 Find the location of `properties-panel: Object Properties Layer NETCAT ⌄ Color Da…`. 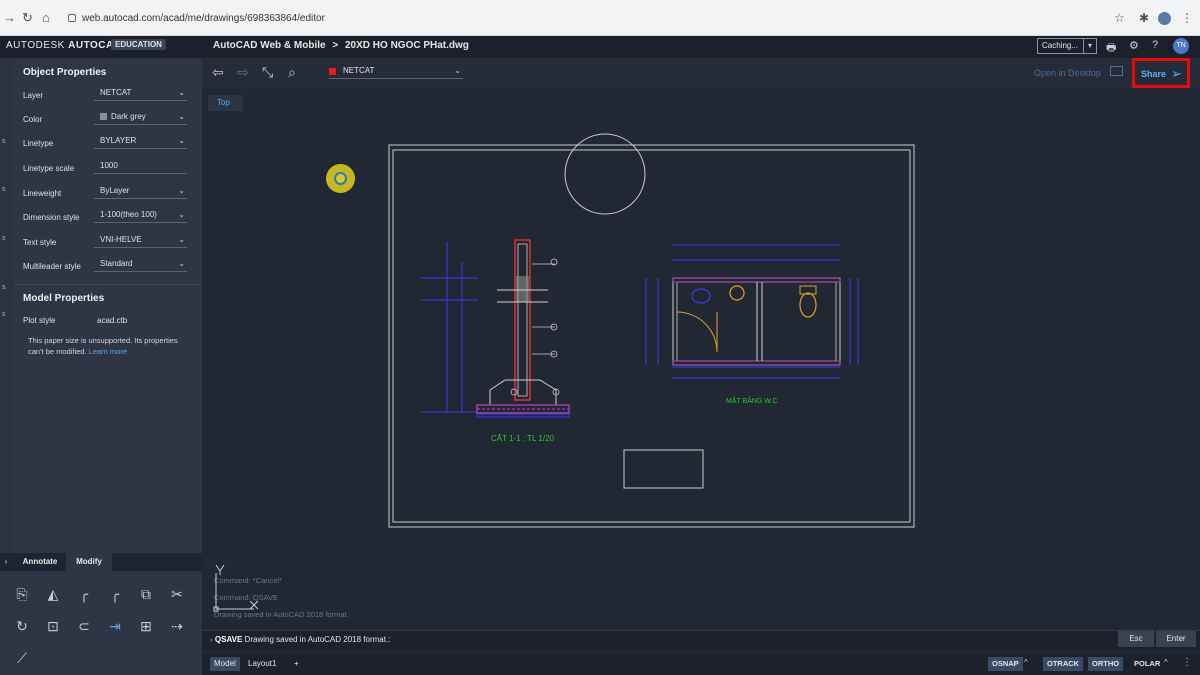

properties-panel: Object Properties Layer NETCAT ⌄ Color Da… is located at coordinates (108, 305).